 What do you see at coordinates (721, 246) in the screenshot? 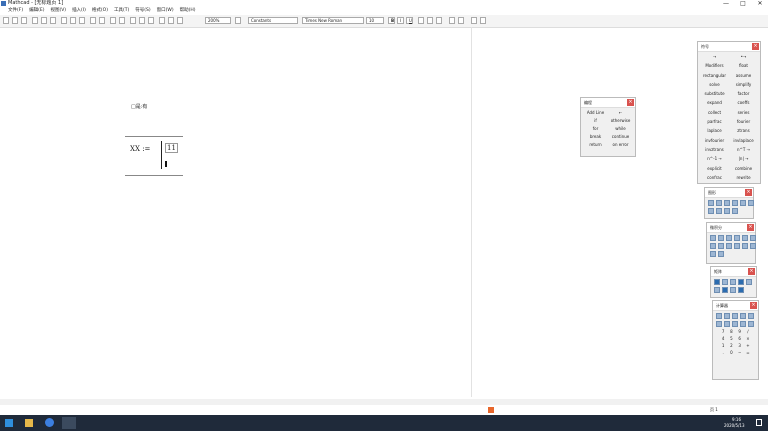
I see `range-sum-icon` at bounding box center [721, 246].